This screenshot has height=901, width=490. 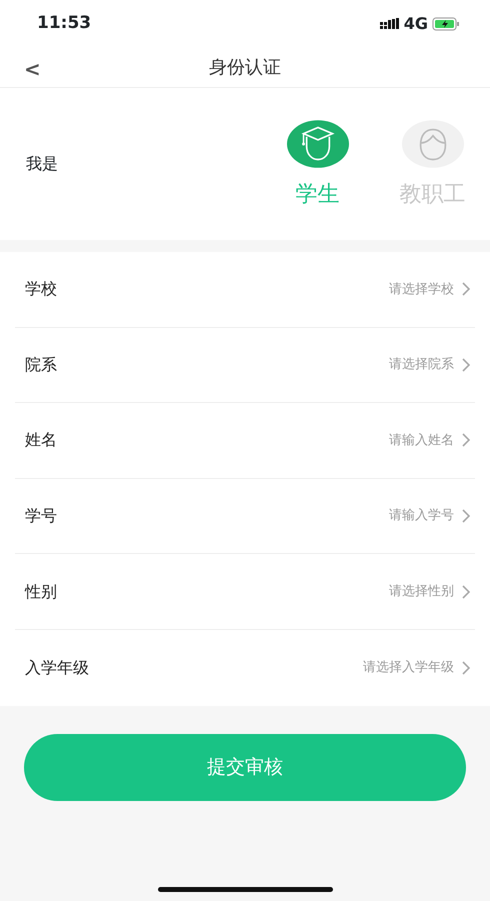 I want to click on form-row: 院系 请选择院系, so click(x=245, y=366).